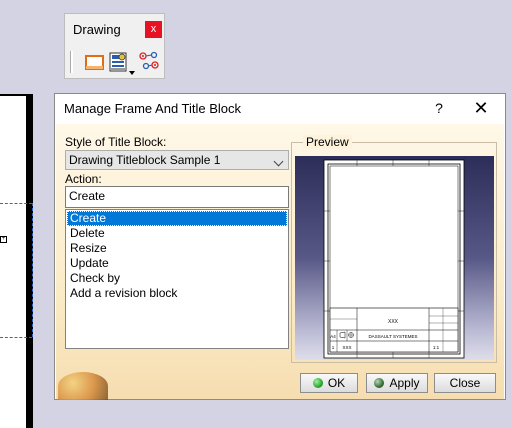 The width and height of the screenshot is (512, 428). What do you see at coordinates (177, 218) in the screenshot?
I see `list-item-create: Create` at bounding box center [177, 218].